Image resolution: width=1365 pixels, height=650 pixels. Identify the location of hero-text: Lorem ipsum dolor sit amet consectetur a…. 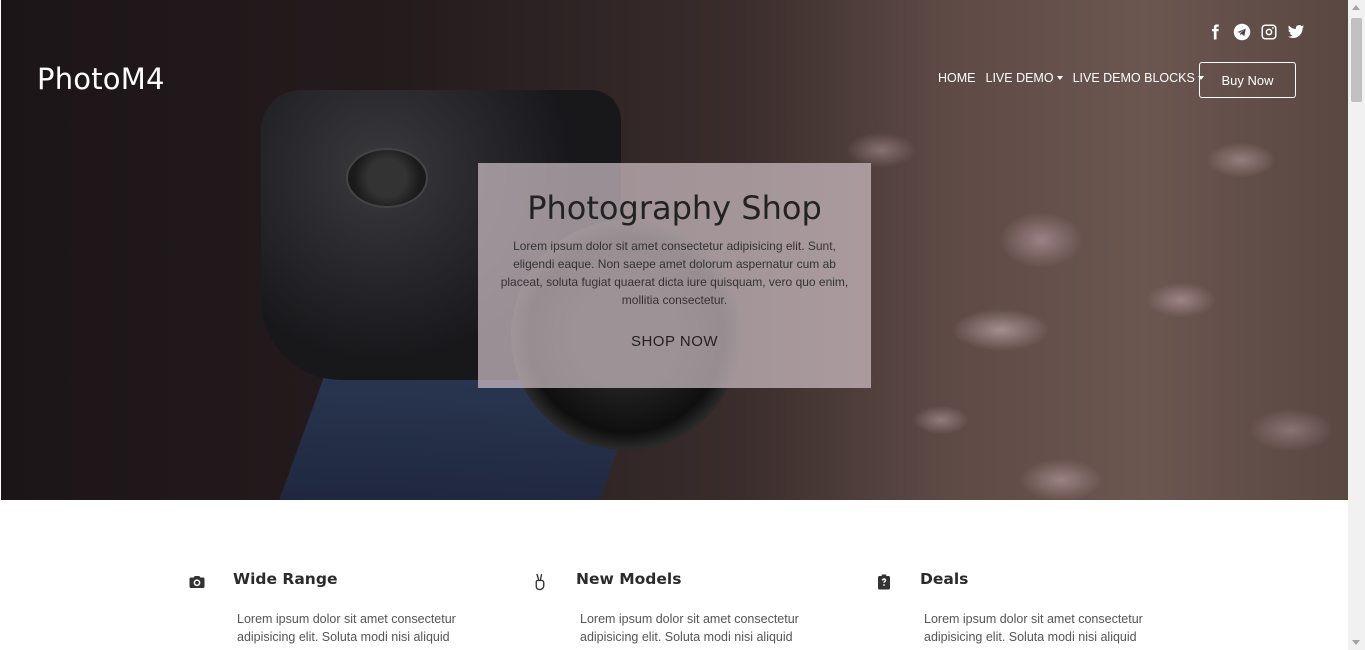
(674, 273).